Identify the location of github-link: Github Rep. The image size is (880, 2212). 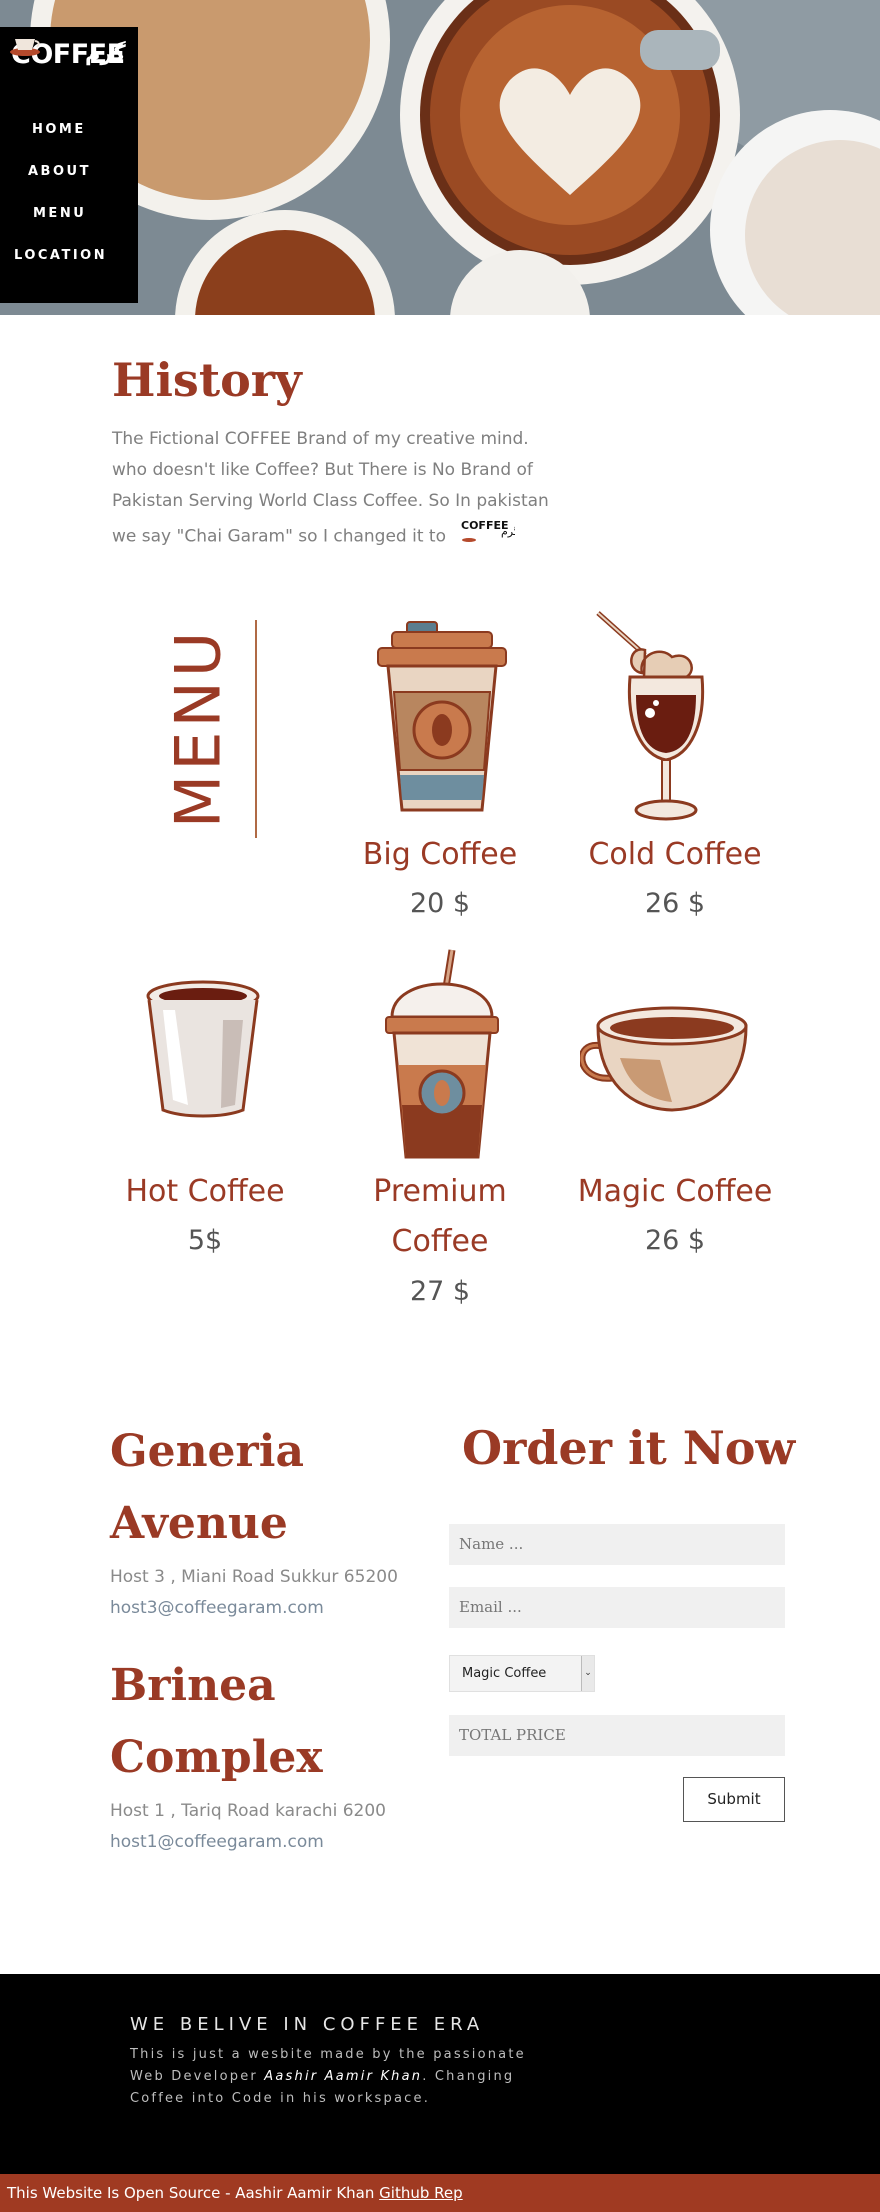
(420, 2193).